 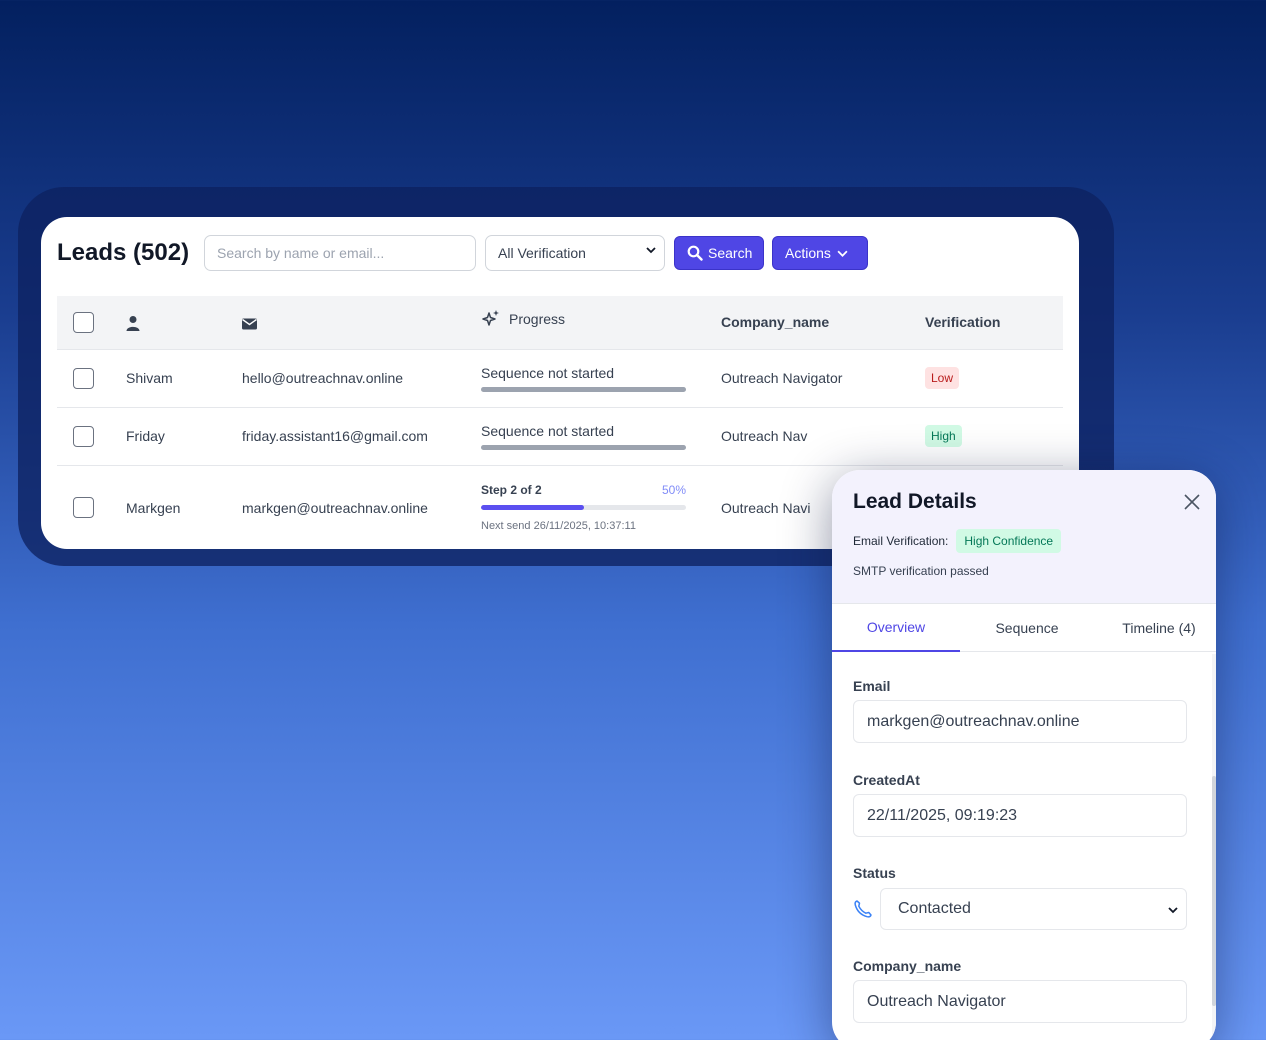 What do you see at coordinates (673, 490) in the screenshot?
I see `progress-percent: 50%` at bounding box center [673, 490].